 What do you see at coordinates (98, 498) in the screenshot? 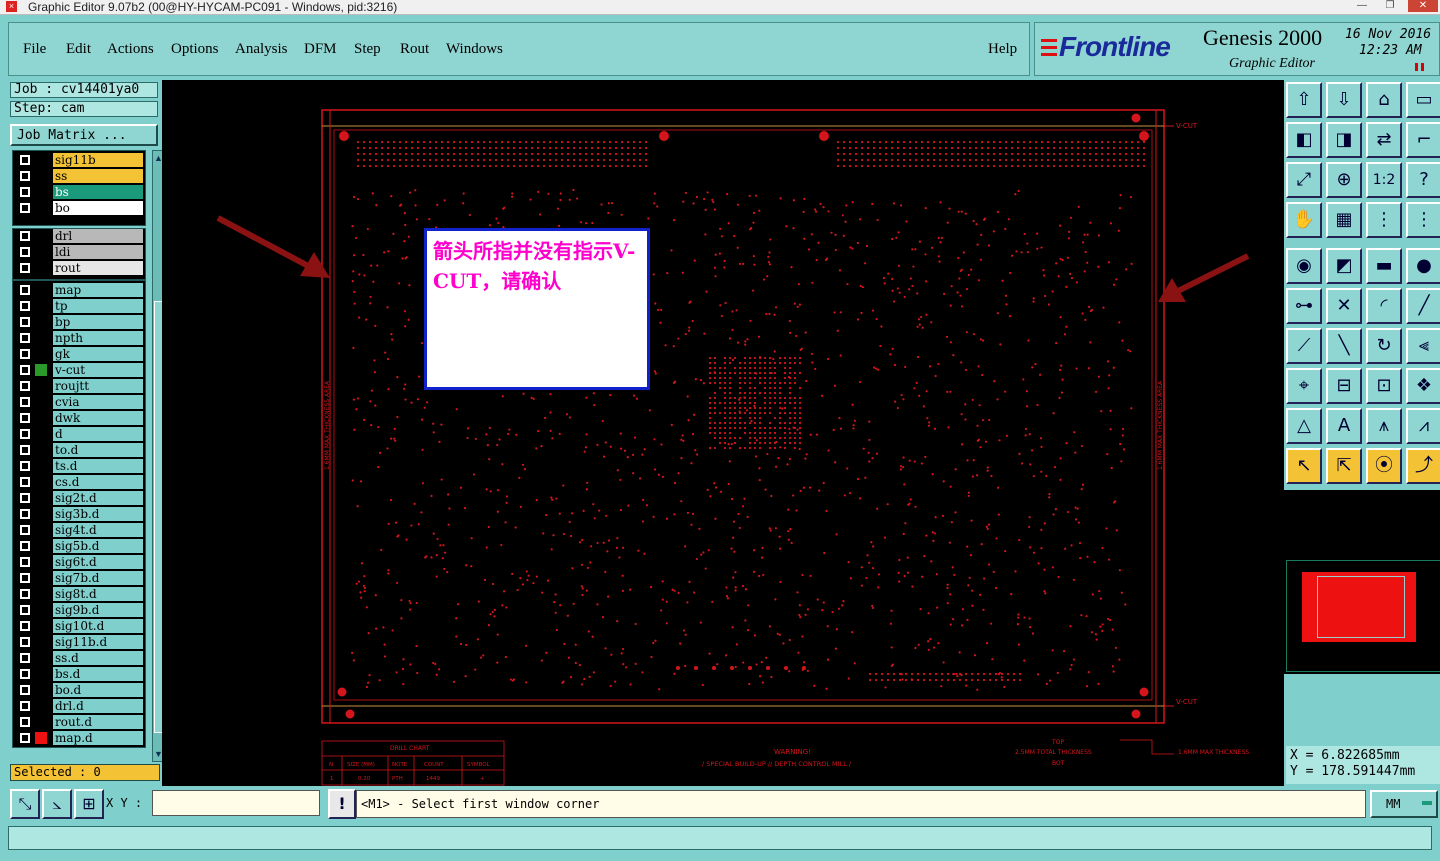
I see `layer-name: sig2t.d` at bounding box center [98, 498].